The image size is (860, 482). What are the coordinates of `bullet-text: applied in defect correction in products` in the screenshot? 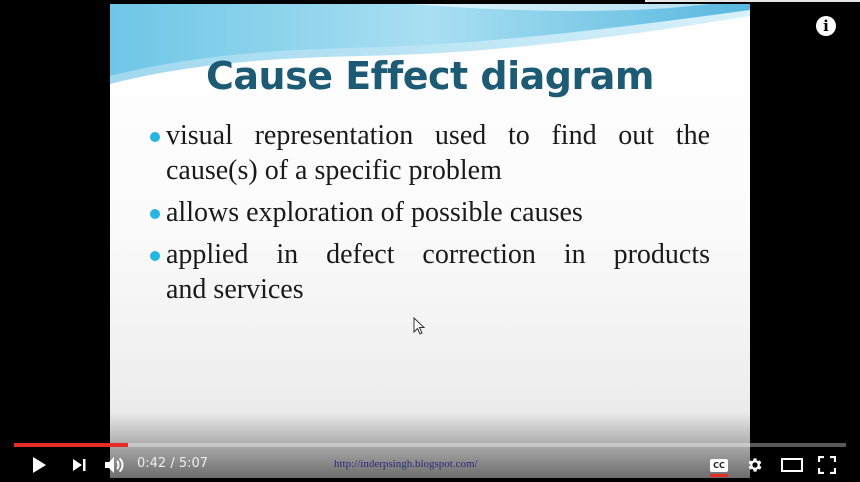 It's located at (438, 254).